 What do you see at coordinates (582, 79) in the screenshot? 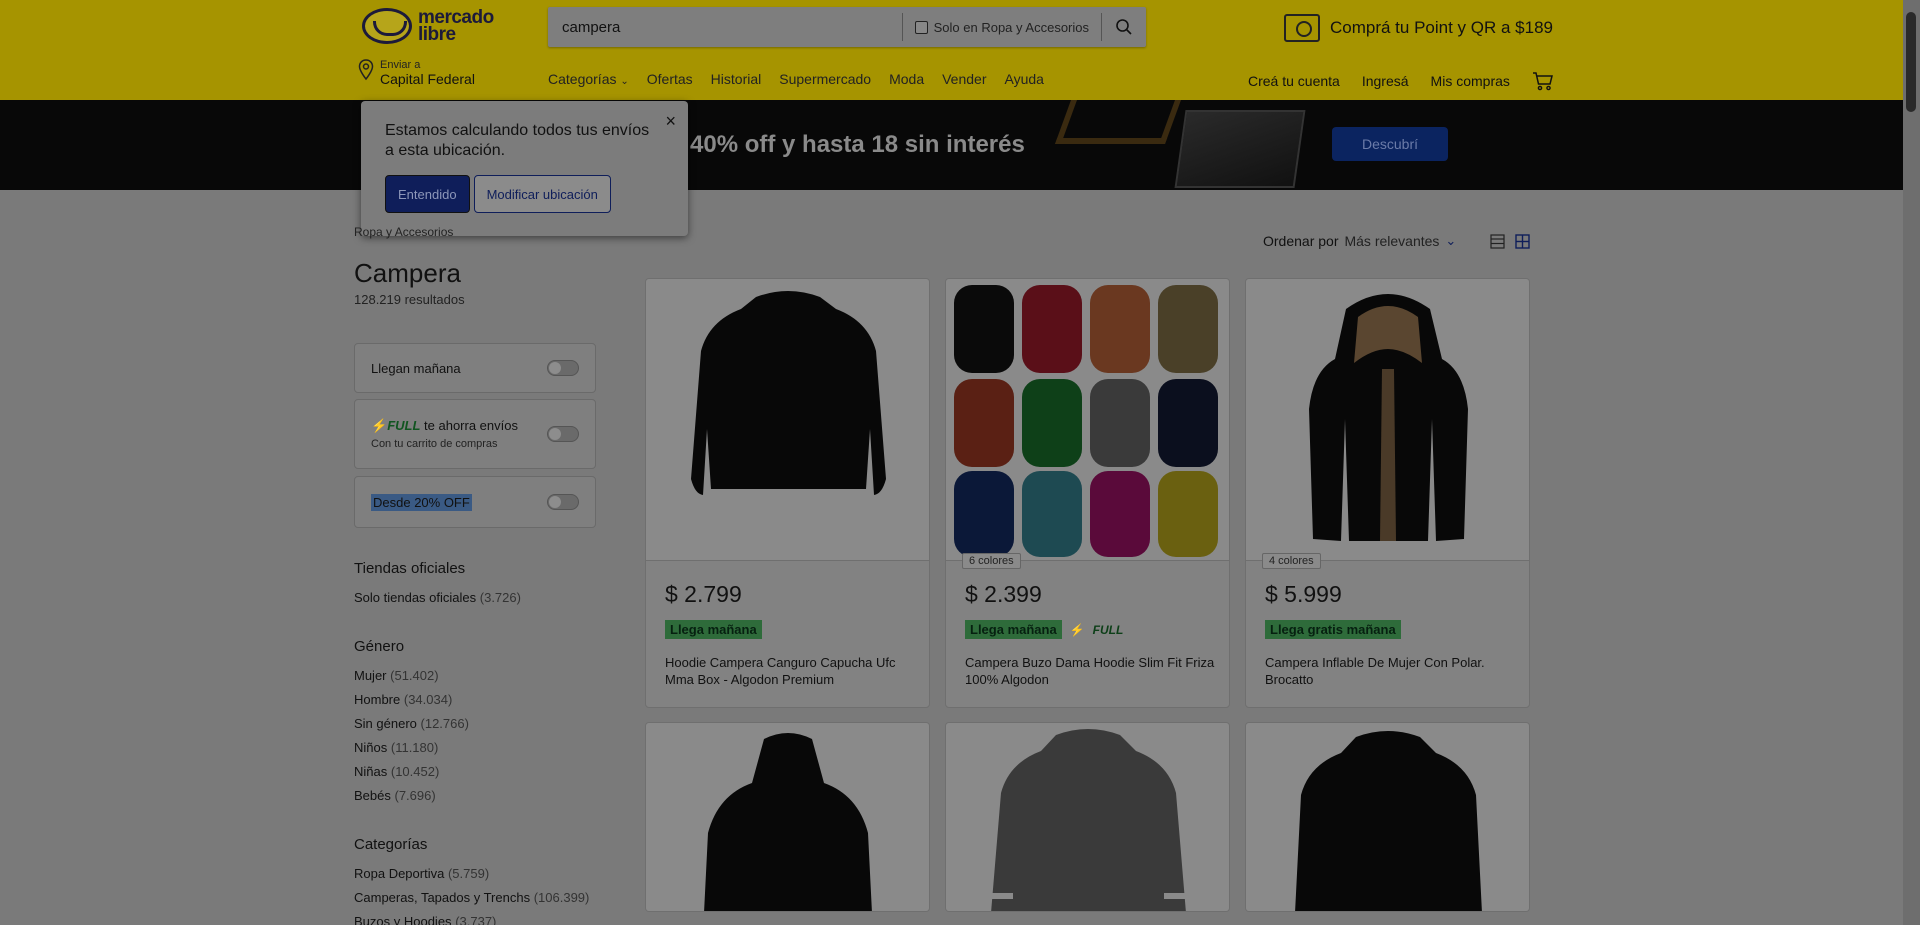
I see `nav-label: Categorías` at bounding box center [582, 79].